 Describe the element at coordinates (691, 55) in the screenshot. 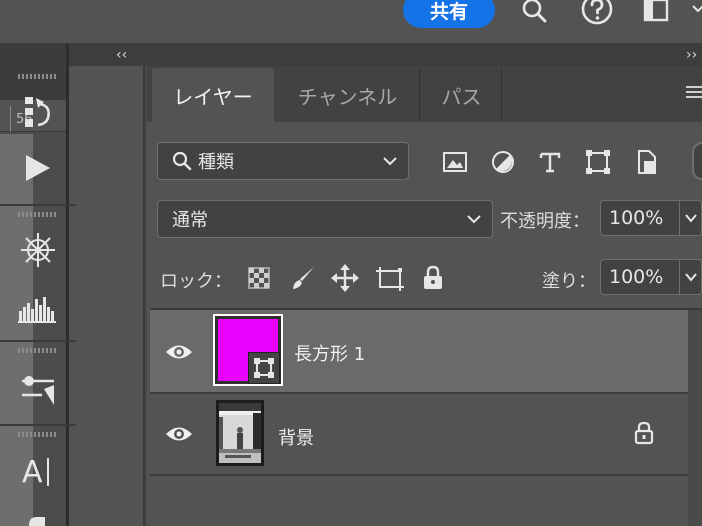

I see `collapse-right-button: ››` at that location.